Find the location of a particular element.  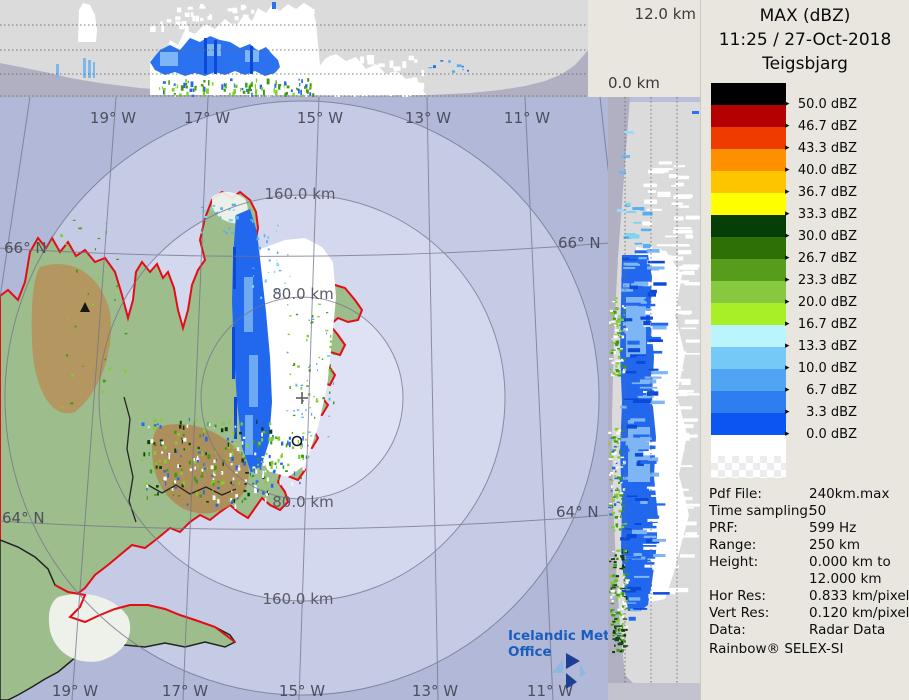

legend-label: 6.7 dBZ is located at coordinates (831, 390).